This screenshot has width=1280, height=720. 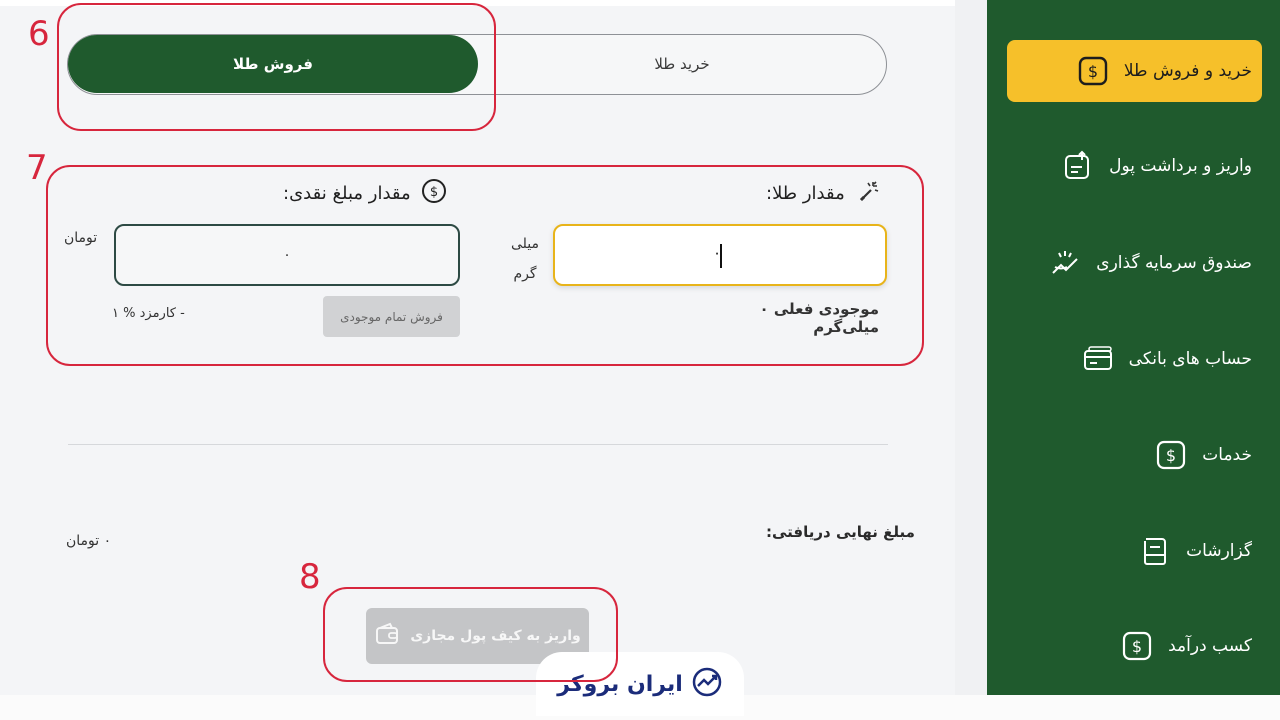 I want to click on sidebar-item-label: حساب های بانکی, so click(x=1190, y=359).